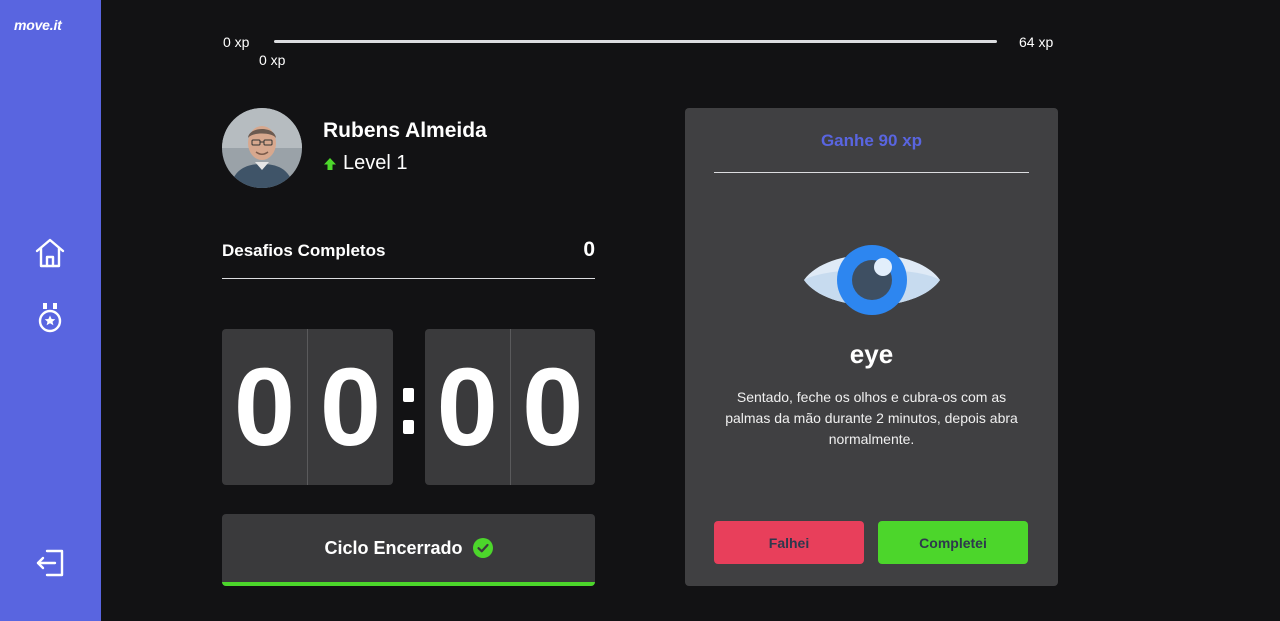 Image resolution: width=1280 pixels, height=621 pixels. Describe the element at coordinates (872, 282) in the screenshot. I see `eye-icon` at that location.